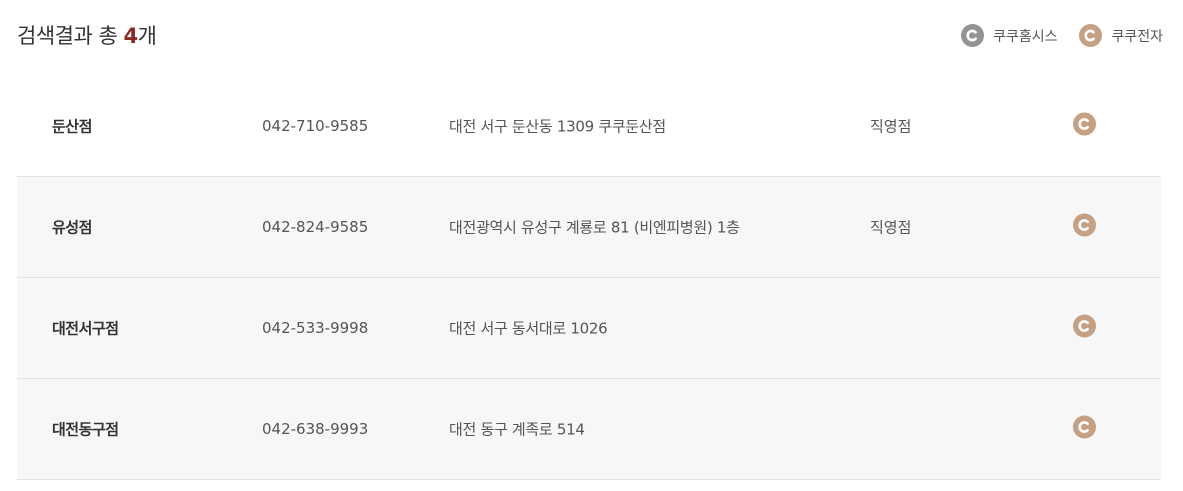 This screenshot has height=491, width=1183. Describe the element at coordinates (70, 36) in the screenshot. I see `results-title-prefix: 검색결과 총` at that location.